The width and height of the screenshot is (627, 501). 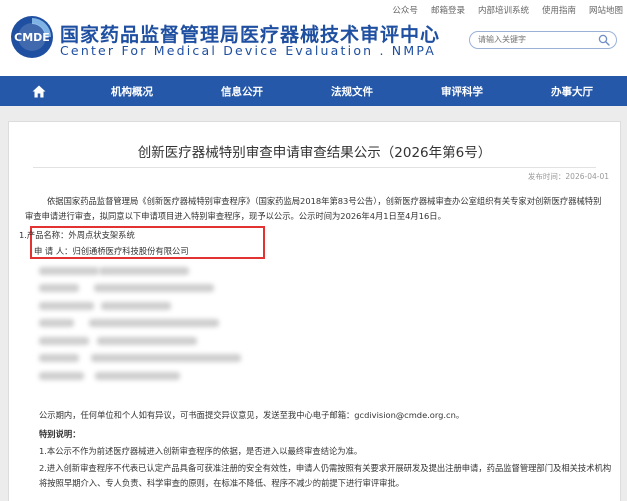 What do you see at coordinates (448, 10) in the screenshot?
I see `top-link-mail-login: 邮箱登录` at bounding box center [448, 10].